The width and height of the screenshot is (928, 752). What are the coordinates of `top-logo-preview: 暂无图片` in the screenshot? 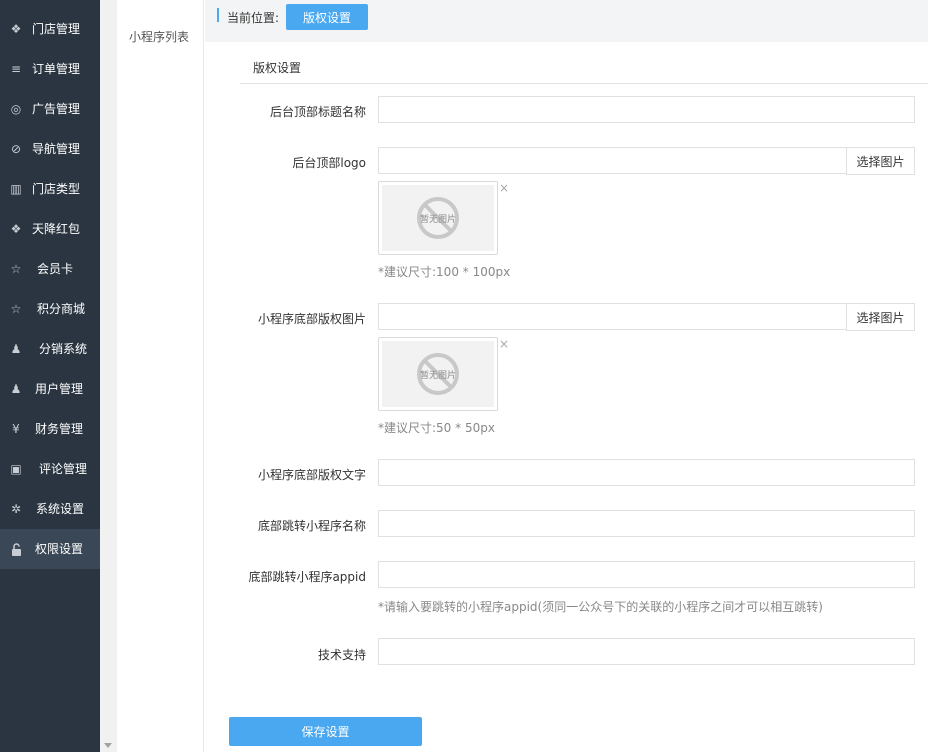 It's located at (438, 218).